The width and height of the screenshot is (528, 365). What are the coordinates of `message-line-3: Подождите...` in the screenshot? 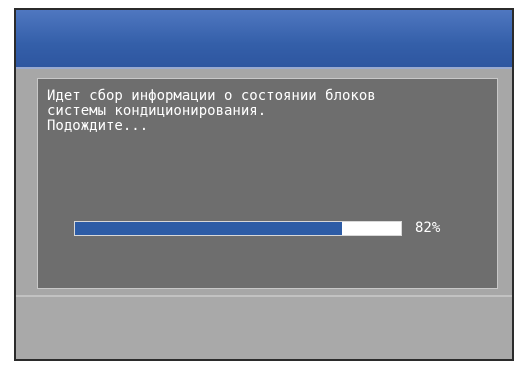 It's located at (98, 126).